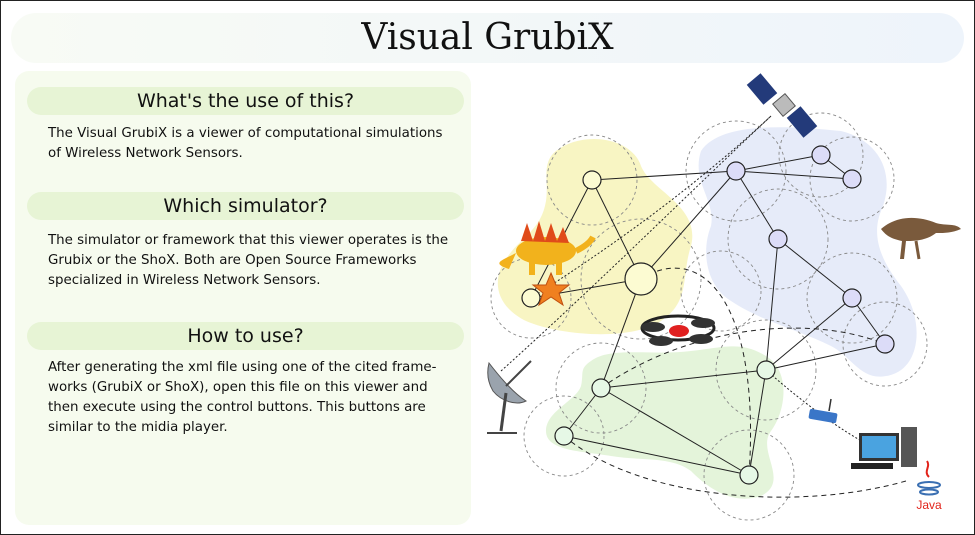  What do you see at coordinates (884, 448) in the screenshot?
I see `desktop-computer-icon` at bounding box center [884, 448].